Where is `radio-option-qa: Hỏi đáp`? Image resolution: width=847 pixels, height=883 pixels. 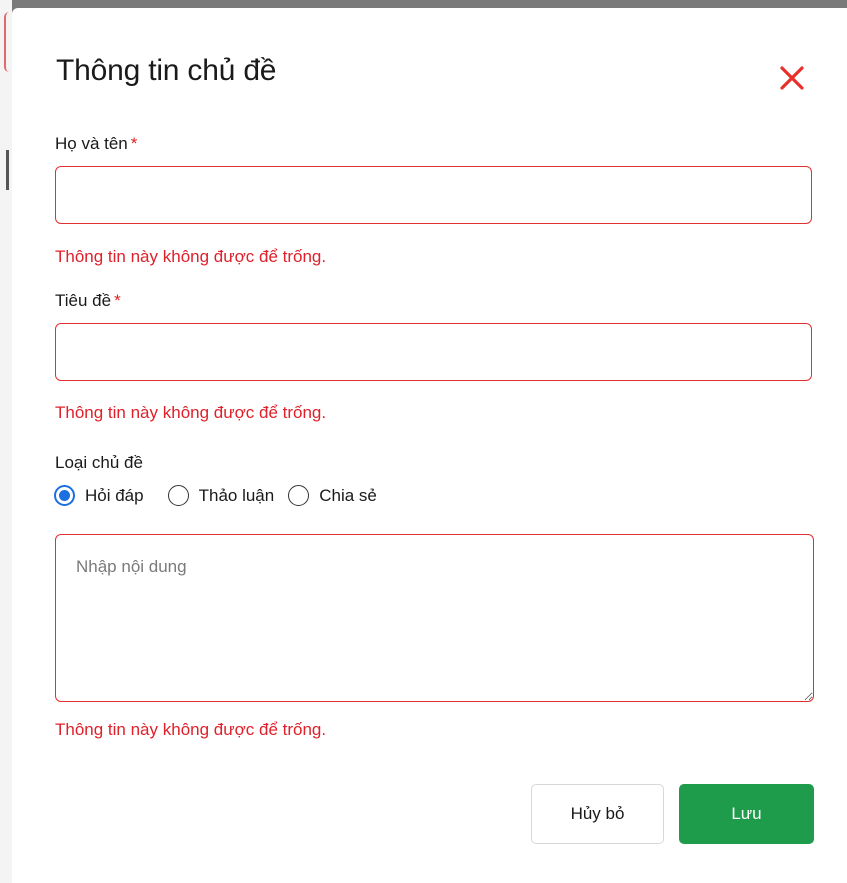 radio-option-qa: Hỏi đáp is located at coordinates (99, 495).